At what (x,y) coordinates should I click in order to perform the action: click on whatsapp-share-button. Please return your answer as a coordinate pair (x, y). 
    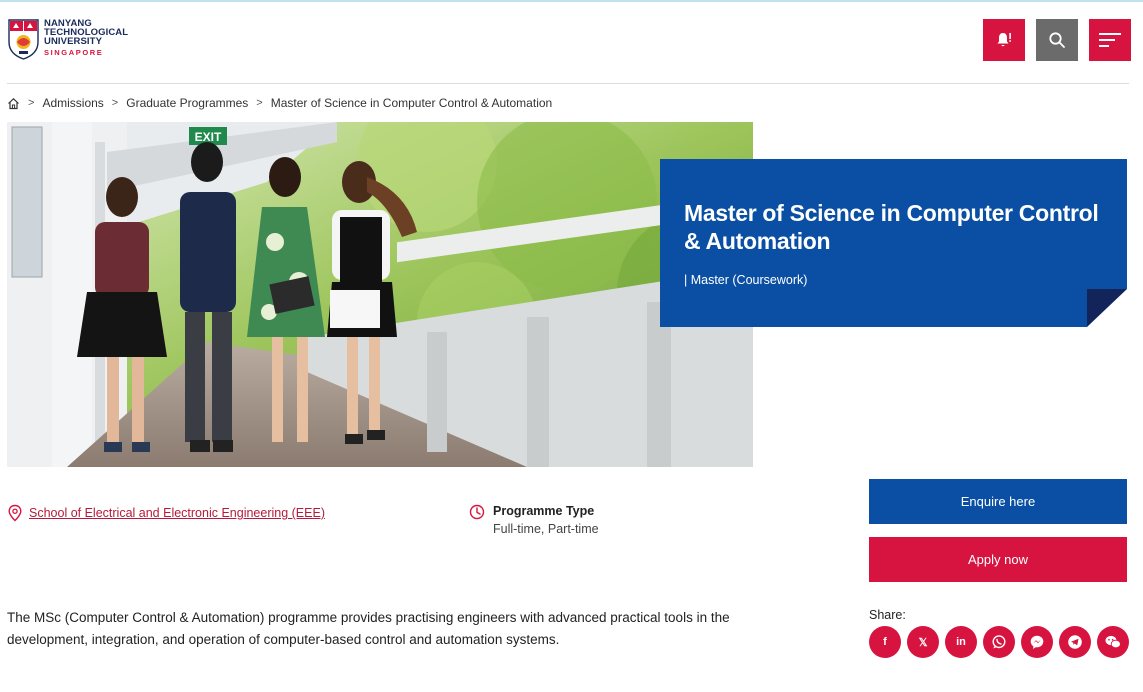
    Looking at the image, I should click on (999, 642).